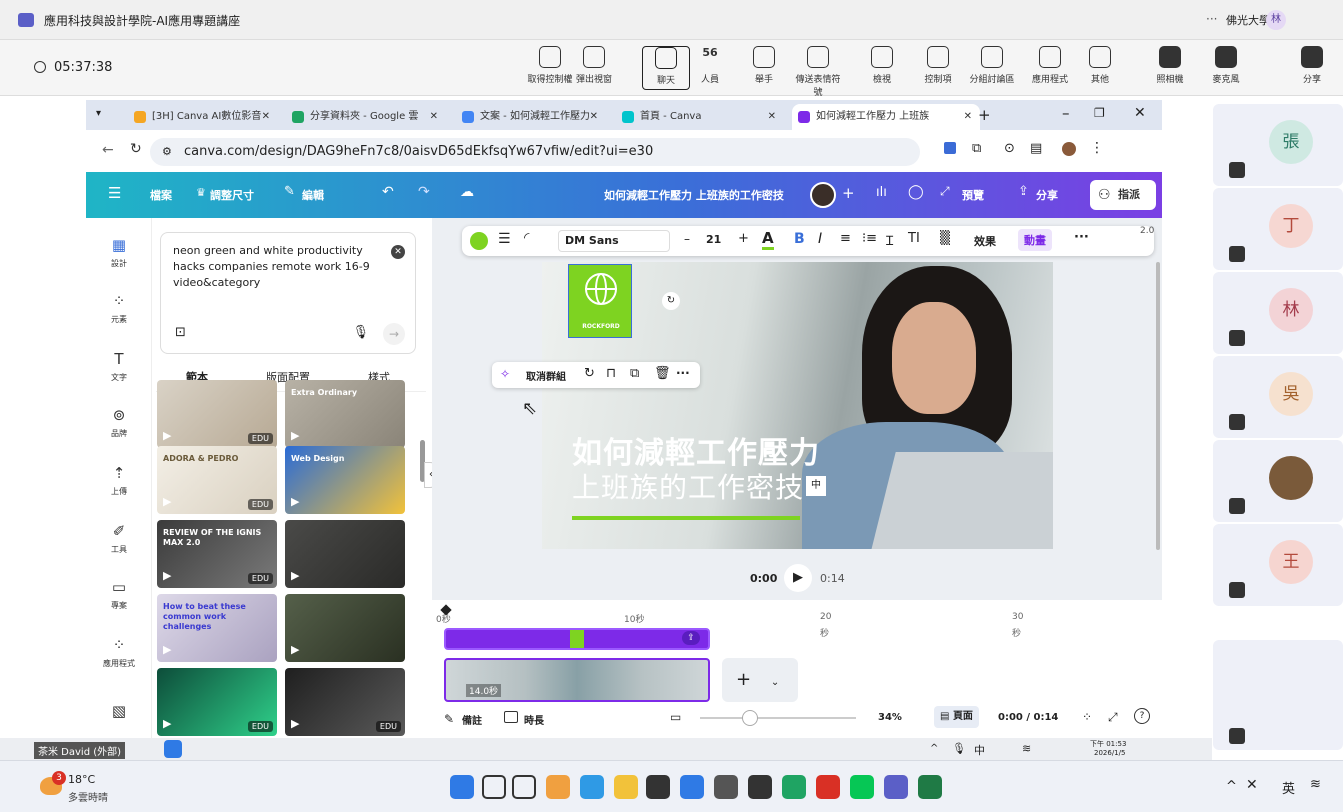 Image resolution: width=1343 pixels, height=812 pixels. Describe the element at coordinates (945, 238) in the screenshot. I see `transparency-icon: ▒` at that location.